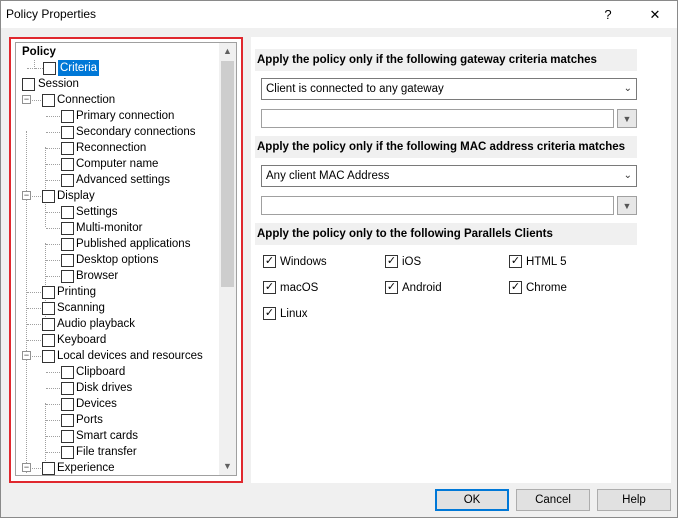 This screenshot has height=518, width=678. Describe the element at coordinates (118, 276) in the screenshot. I see `tree-item-browser: Browser` at that location.